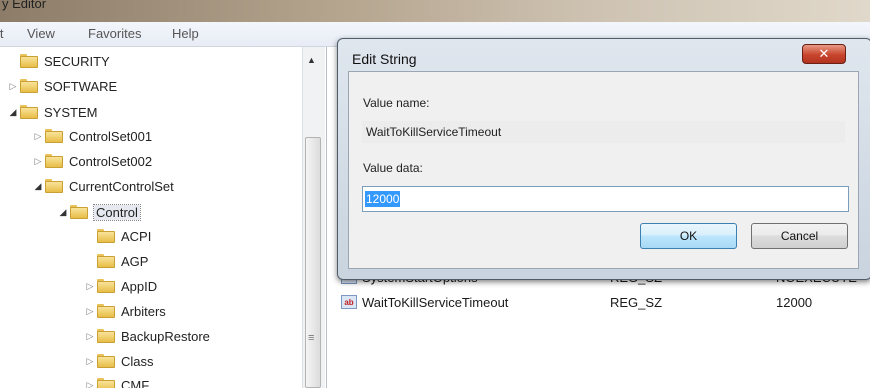 The width and height of the screenshot is (870, 388). I want to click on tree-item-label: SECURITY, so click(77, 61).